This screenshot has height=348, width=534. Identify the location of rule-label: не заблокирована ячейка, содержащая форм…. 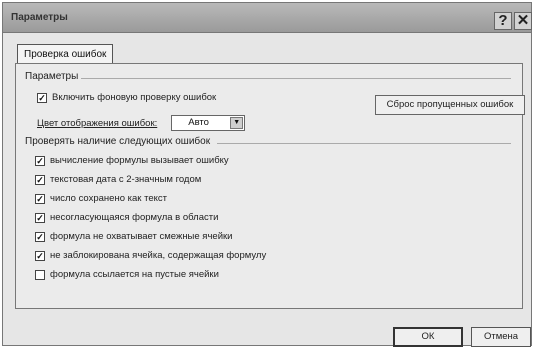
(158, 255).